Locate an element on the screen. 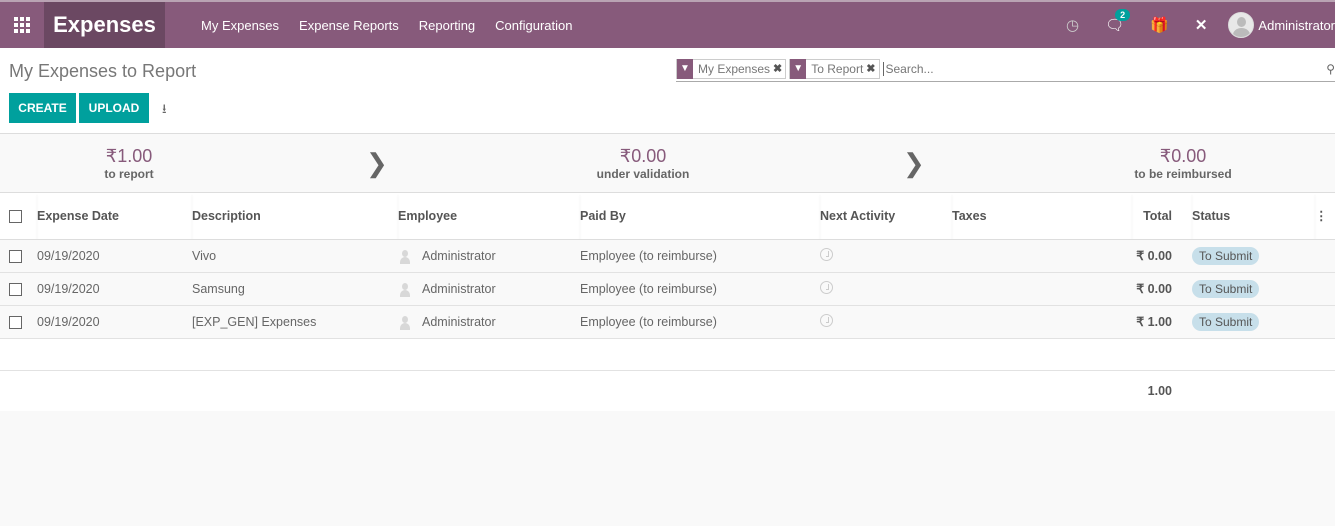 The height and width of the screenshot is (526, 1335). systray: ◷ 🗨 2 🎁 ✕ Administrator is located at coordinates (1194, 25).